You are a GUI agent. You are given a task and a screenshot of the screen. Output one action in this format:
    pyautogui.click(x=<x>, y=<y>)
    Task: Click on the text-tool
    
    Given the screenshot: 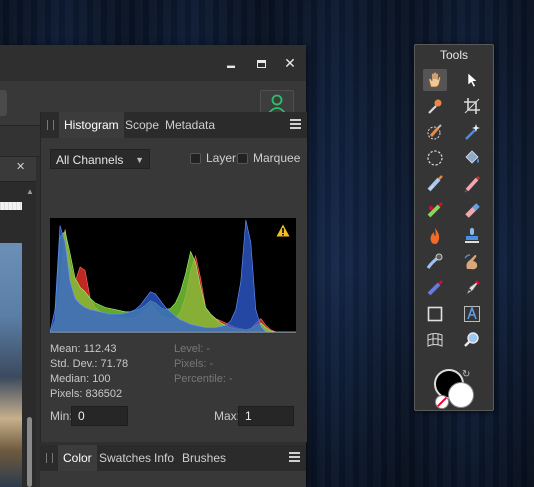 What is the action you would take?
    pyautogui.click(x=472, y=314)
    